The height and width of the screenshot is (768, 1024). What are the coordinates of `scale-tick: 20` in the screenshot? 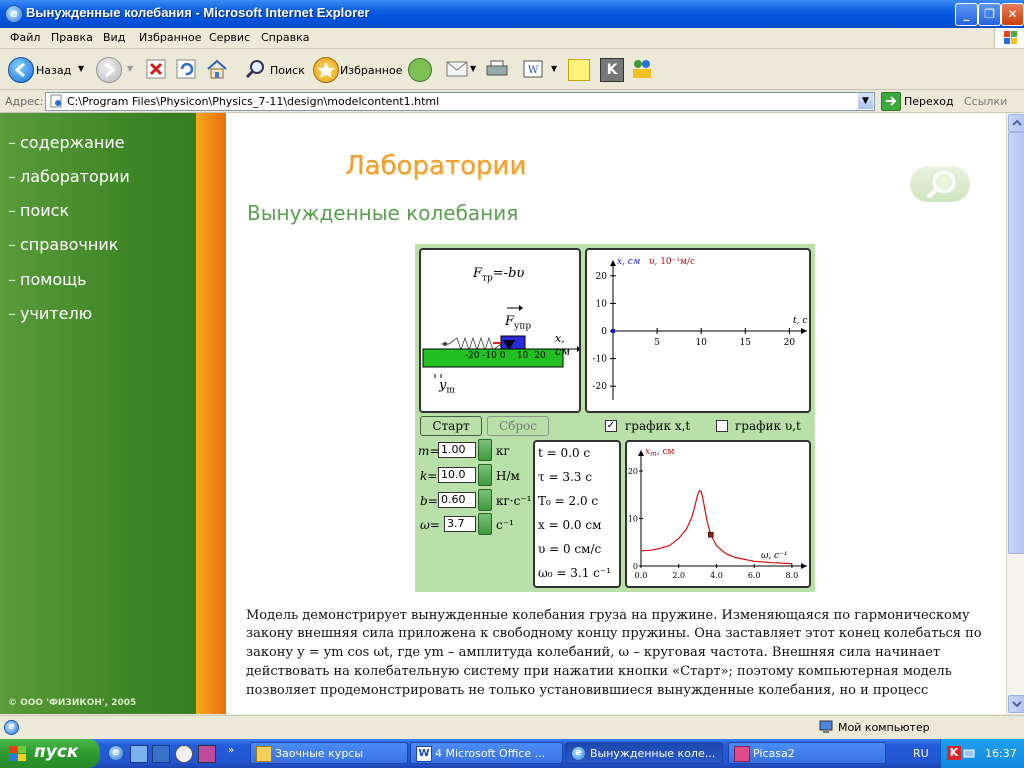 It's located at (540, 356).